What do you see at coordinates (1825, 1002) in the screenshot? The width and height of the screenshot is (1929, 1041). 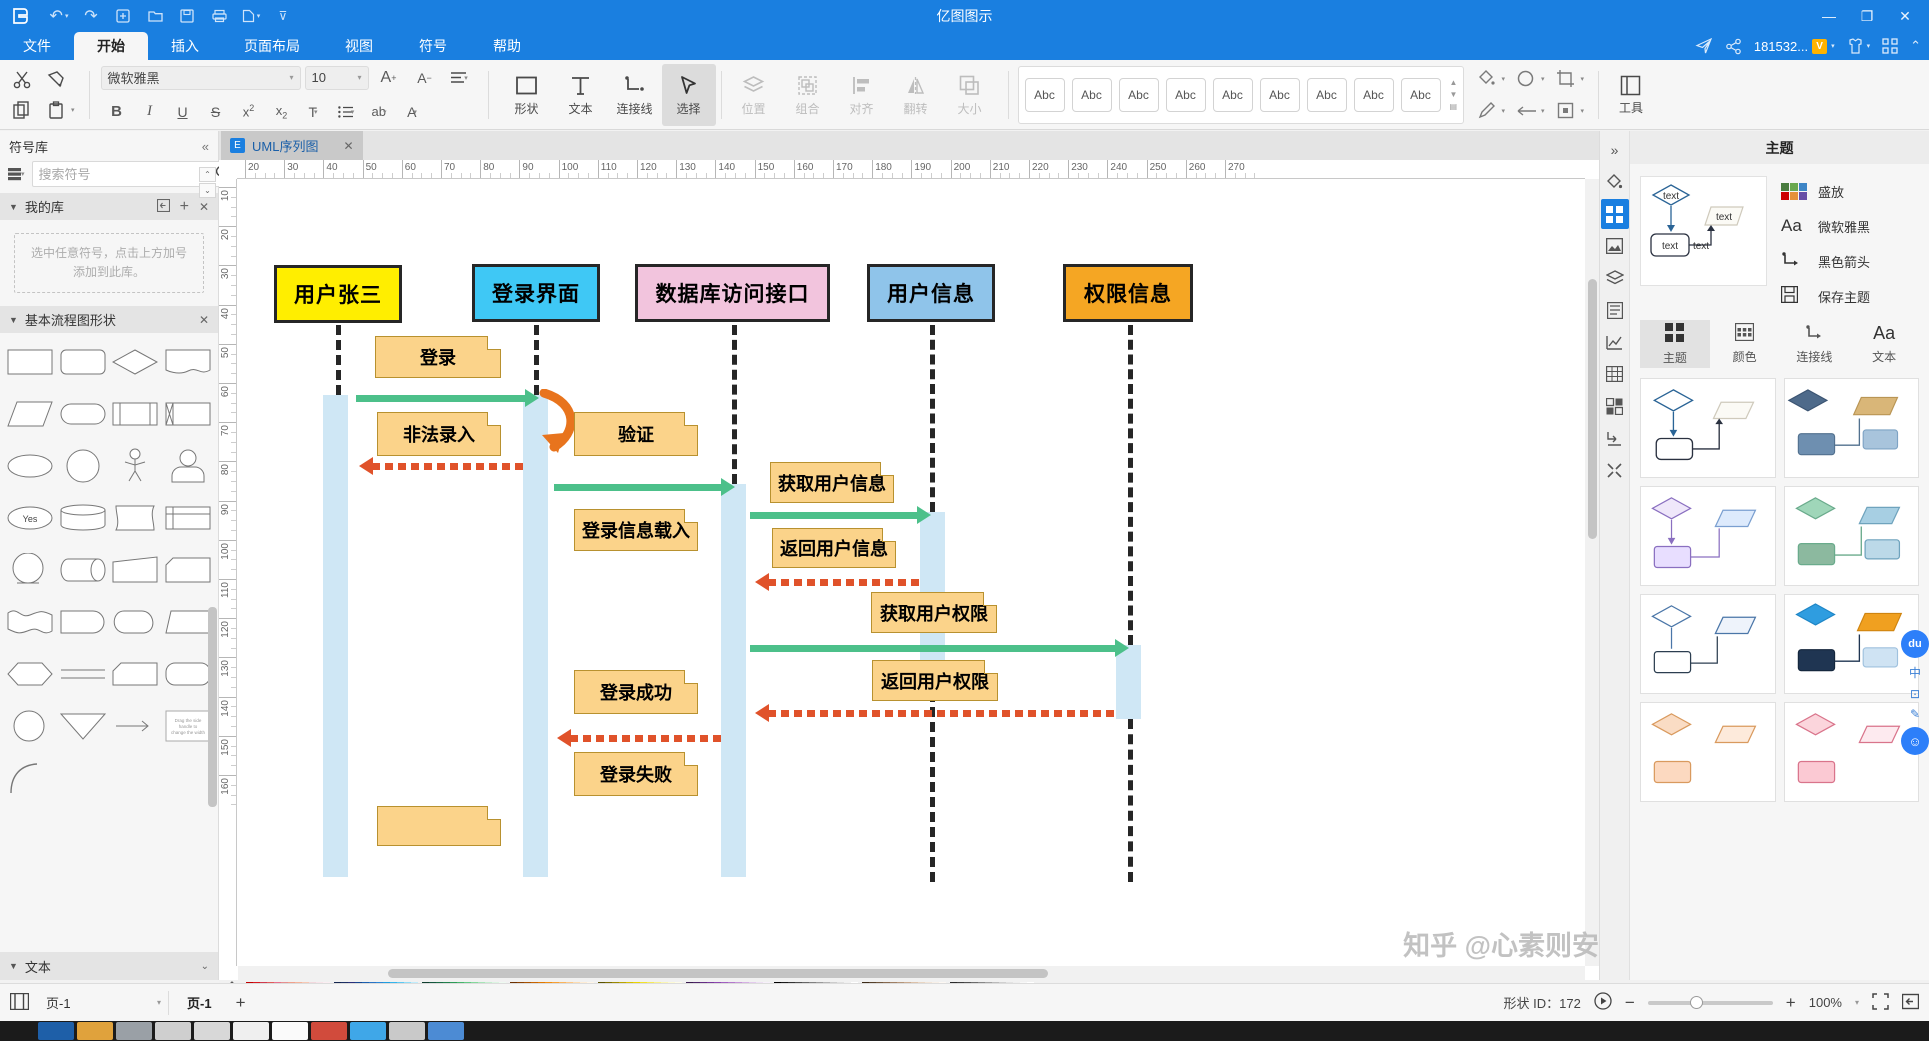 I see `zoom-level: 100%` at bounding box center [1825, 1002].